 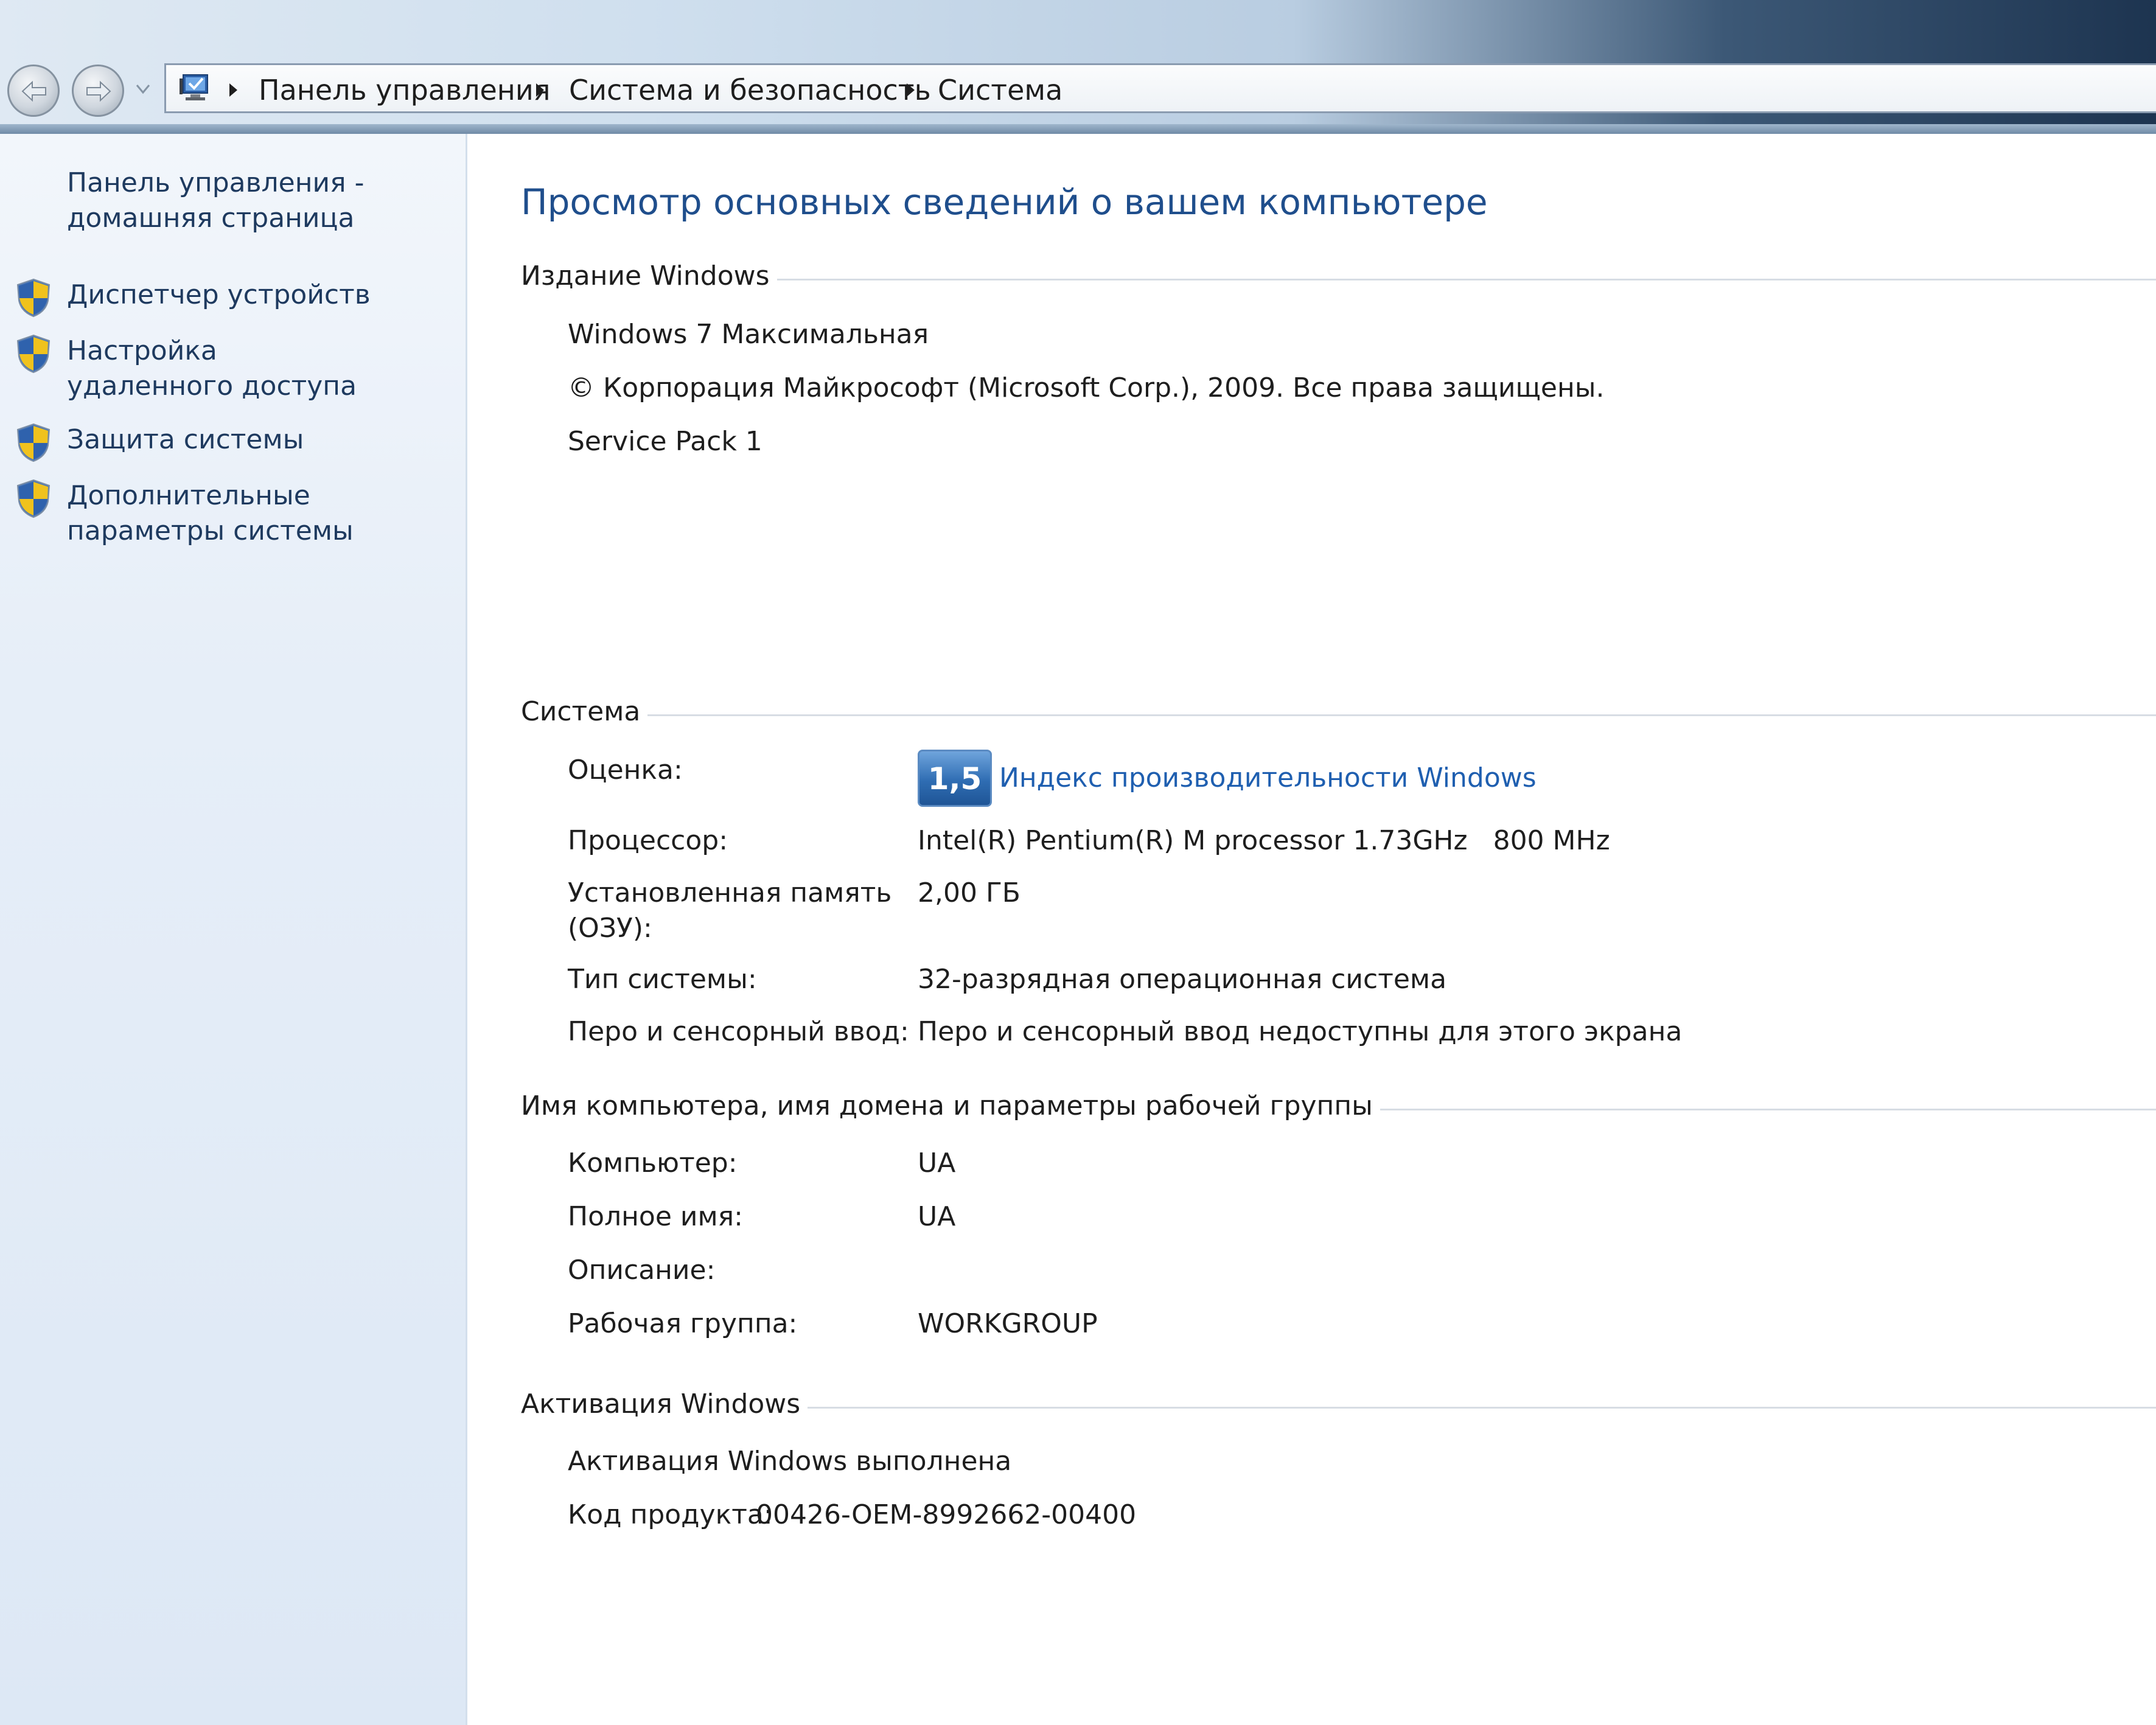 I want to click on product-key-value: 00426-OEM-8992662-00400, so click(x=946, y=1515).